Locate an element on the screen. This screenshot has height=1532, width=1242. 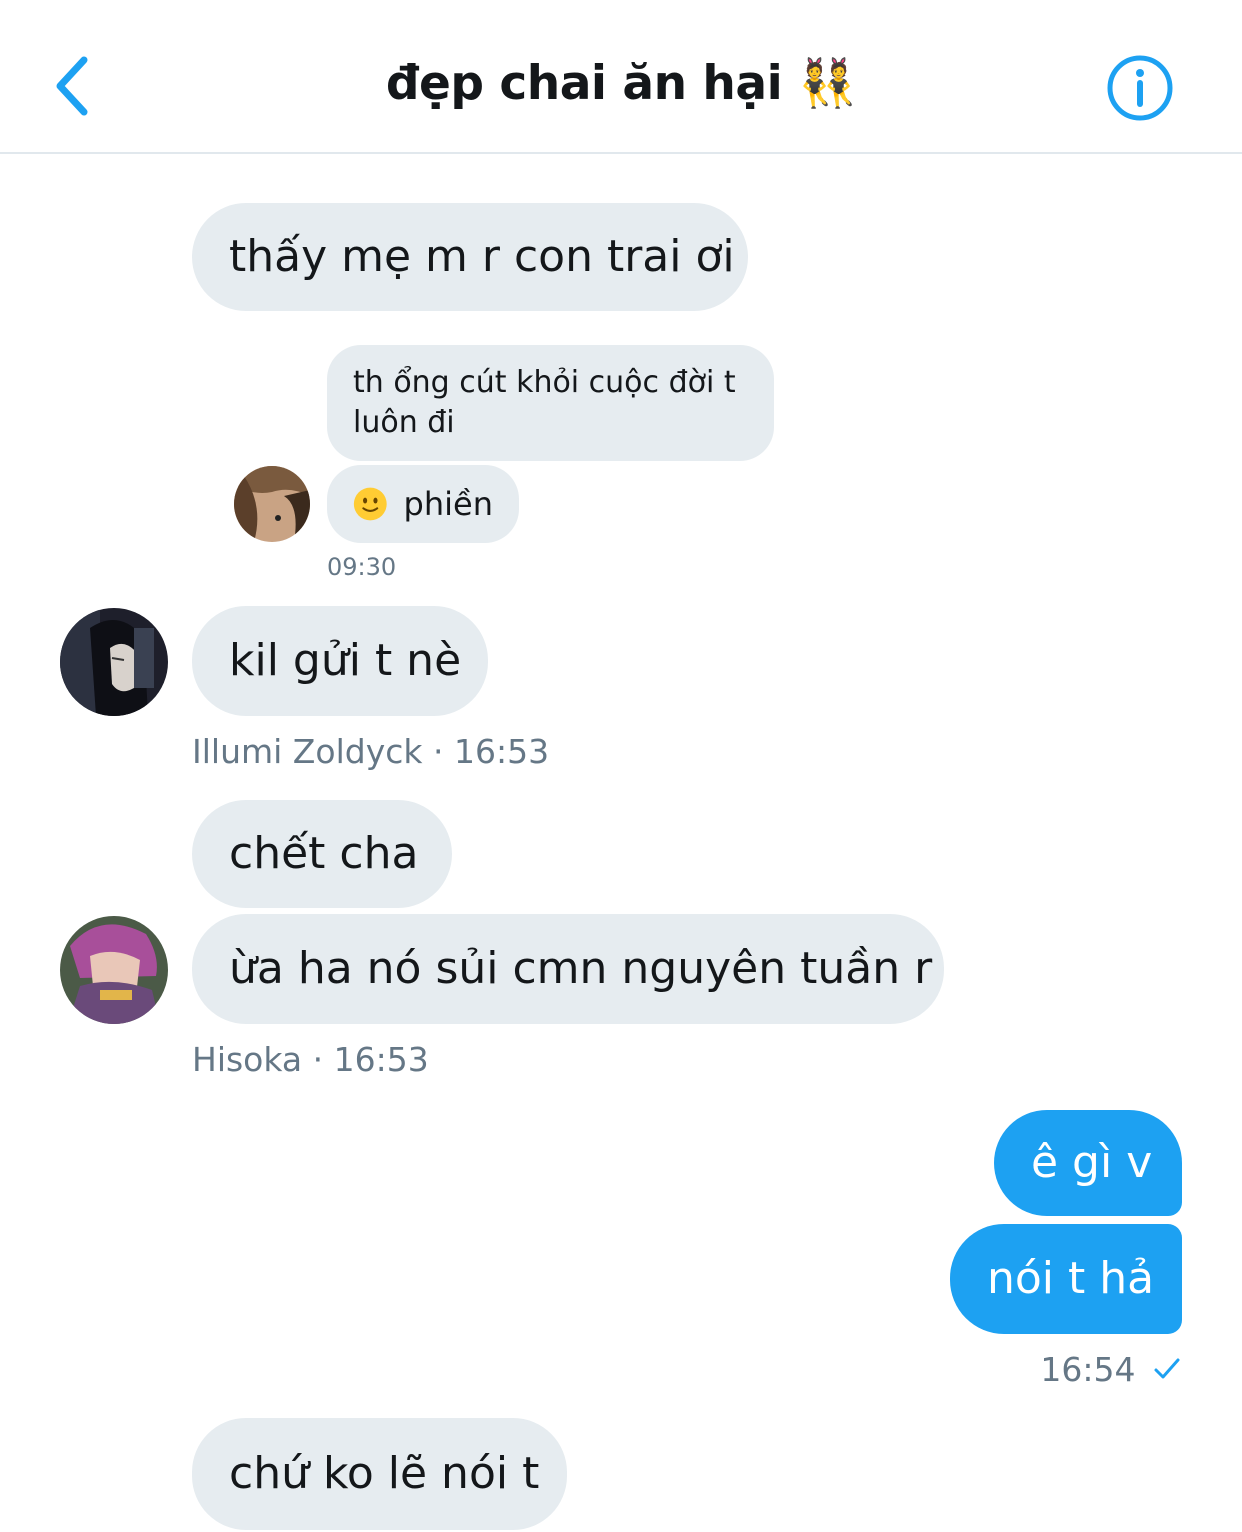
dancers-emoji: 👯 is located at coordinates (827, 83).